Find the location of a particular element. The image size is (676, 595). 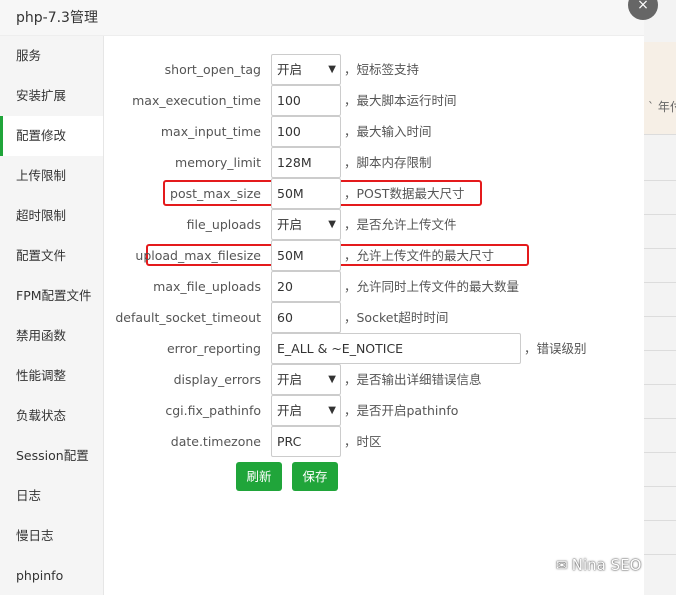

sidebar-item: 日志 is located at coordinates (51, 496).